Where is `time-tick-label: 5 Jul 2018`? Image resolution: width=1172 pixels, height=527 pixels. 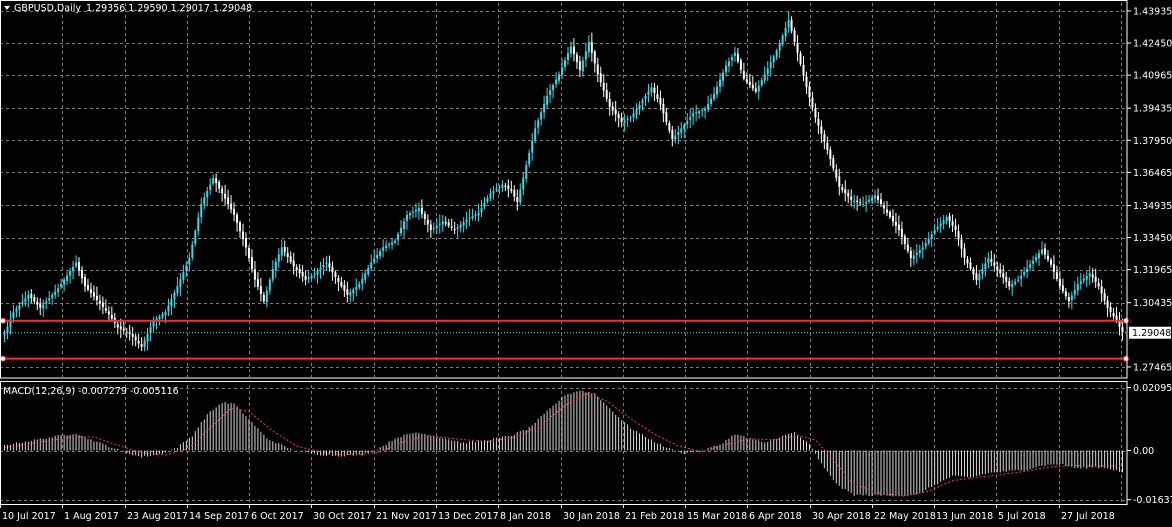 time-tick-label: 5 Jul 2018 is located at coordinates (1022, 516).